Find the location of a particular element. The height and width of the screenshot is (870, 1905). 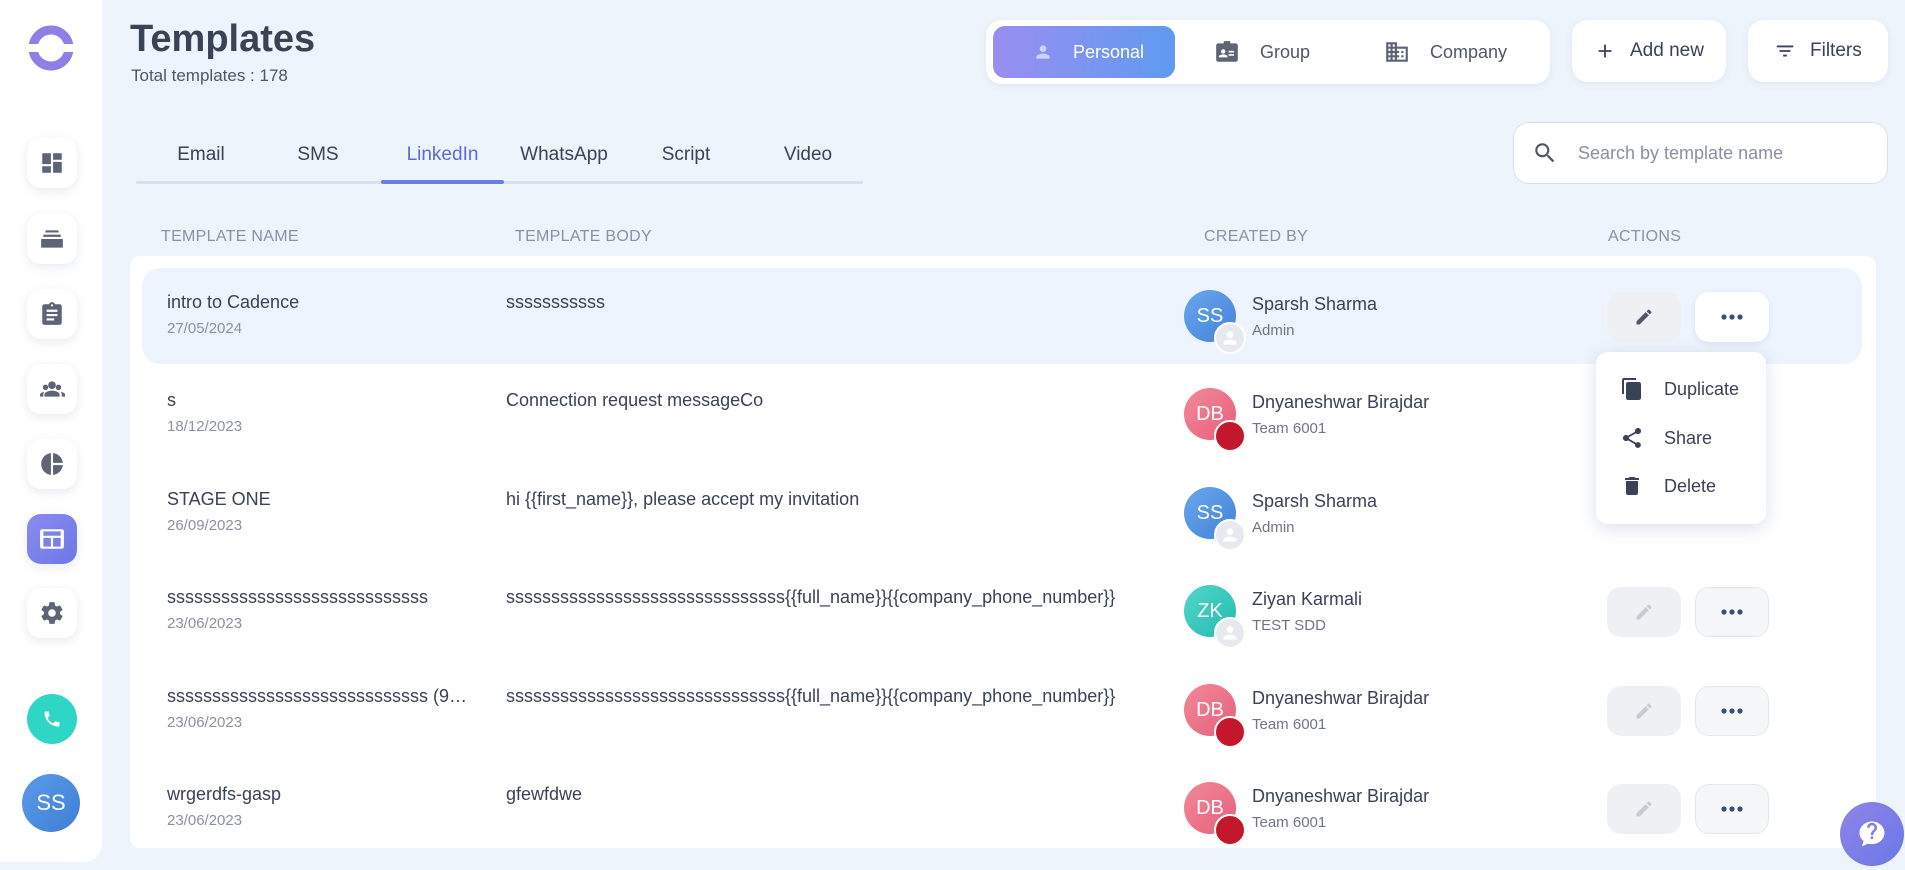

menu-item-delete-label: Delete is located at coordinates (1690, 485).